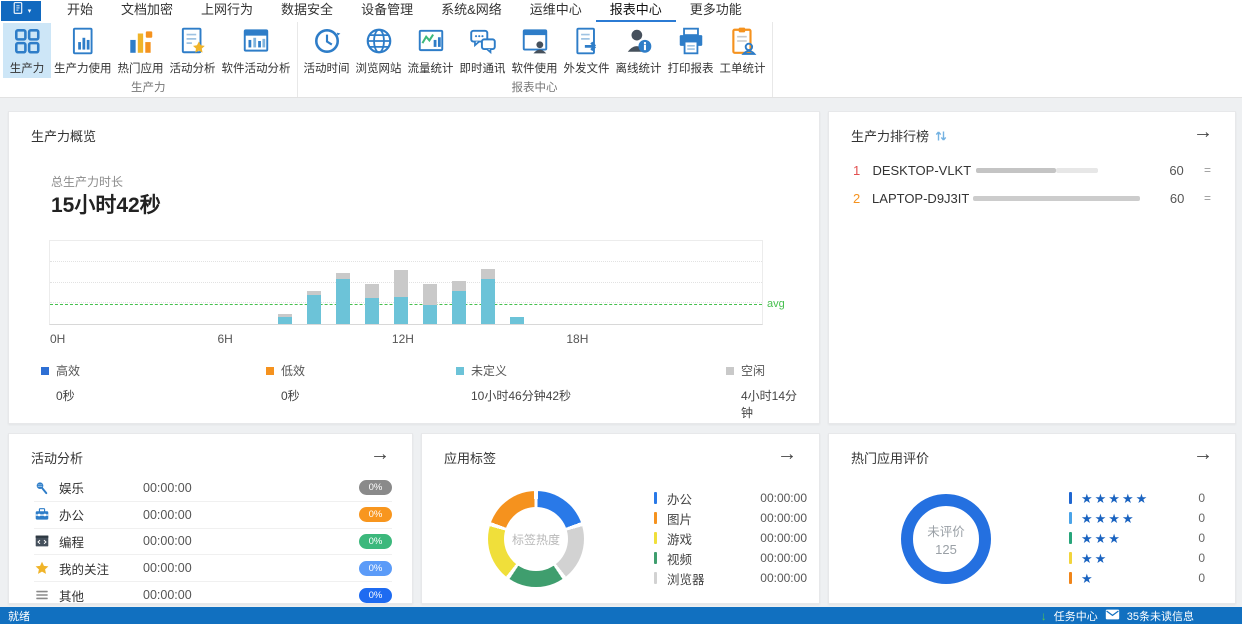 This screenshot has width=1242, height=624. What do you see at coordinates (141, 41) in the screenshot?
I see `bar-chart-icon` at bounding box center [141, 41].